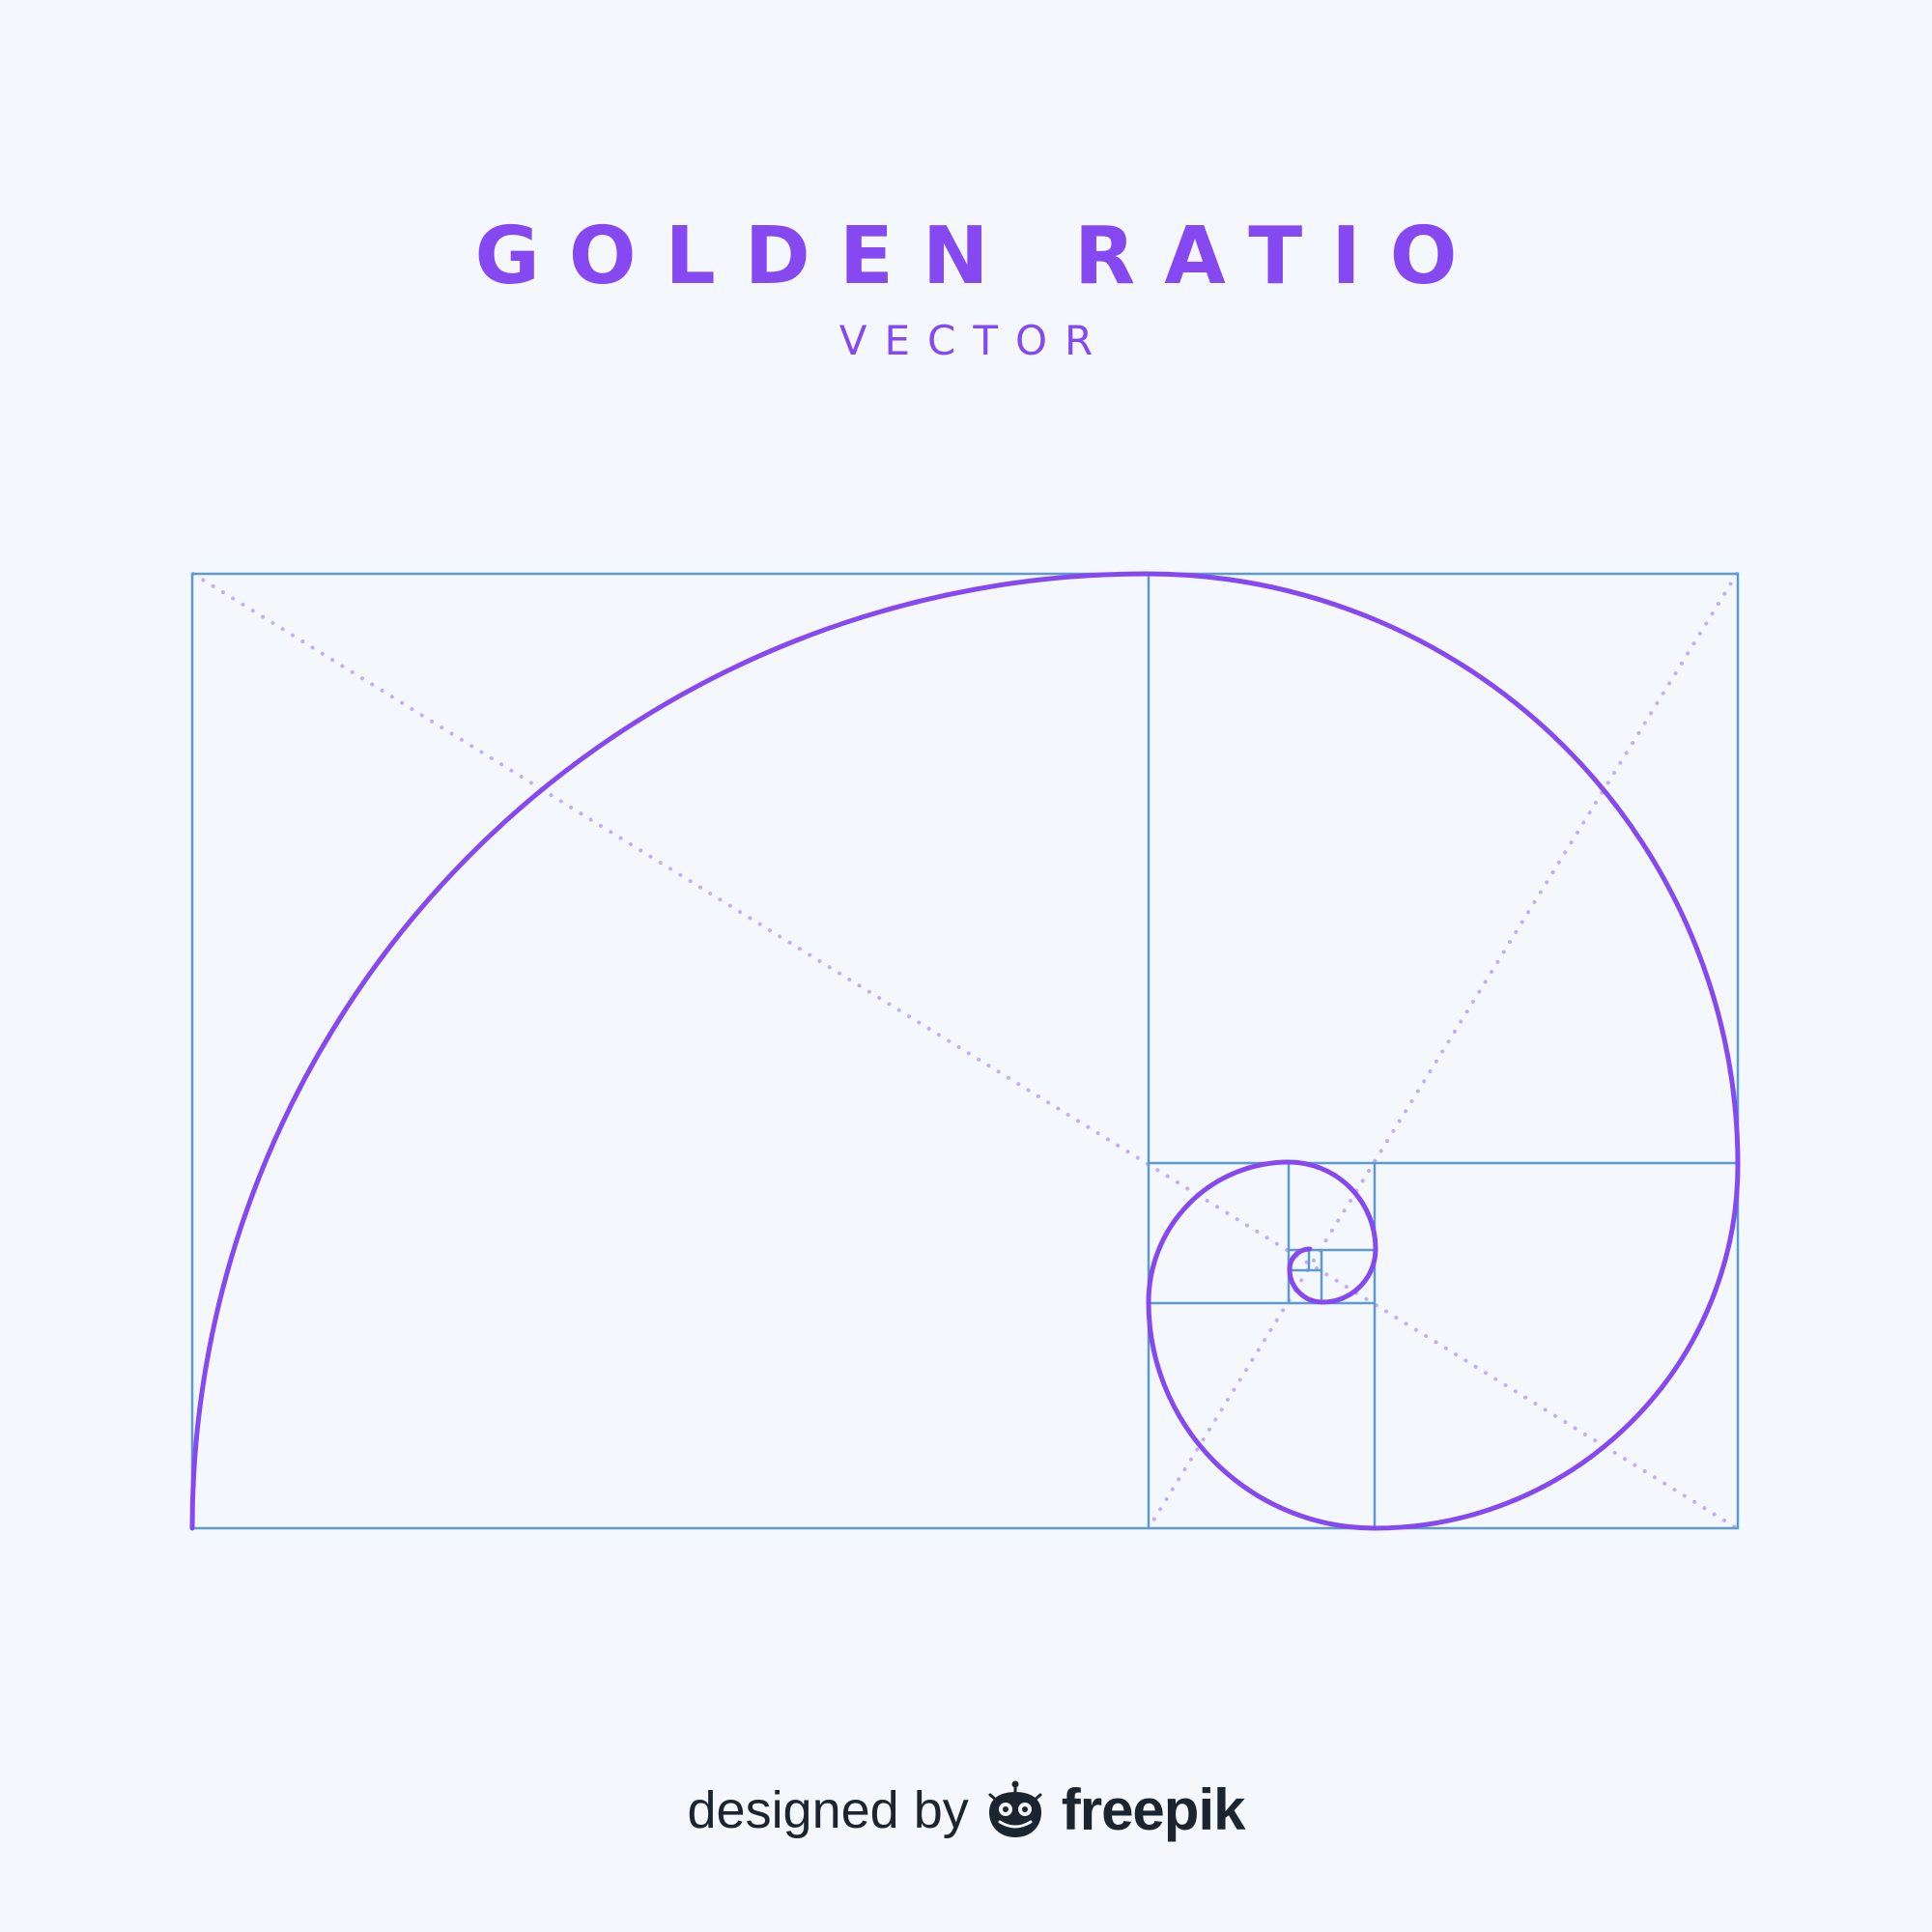 This screenshot has height=1932, width=1932. Describe the element at coordinates (1015, 1808) in the screenshot. I see `freepik-mascot-icon` at that location.